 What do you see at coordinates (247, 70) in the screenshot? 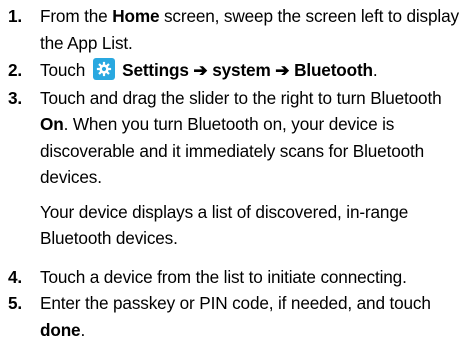
I see `settings-path: Settings ➔ system ➔ Bluetooth` at bounding box center [247, 70].